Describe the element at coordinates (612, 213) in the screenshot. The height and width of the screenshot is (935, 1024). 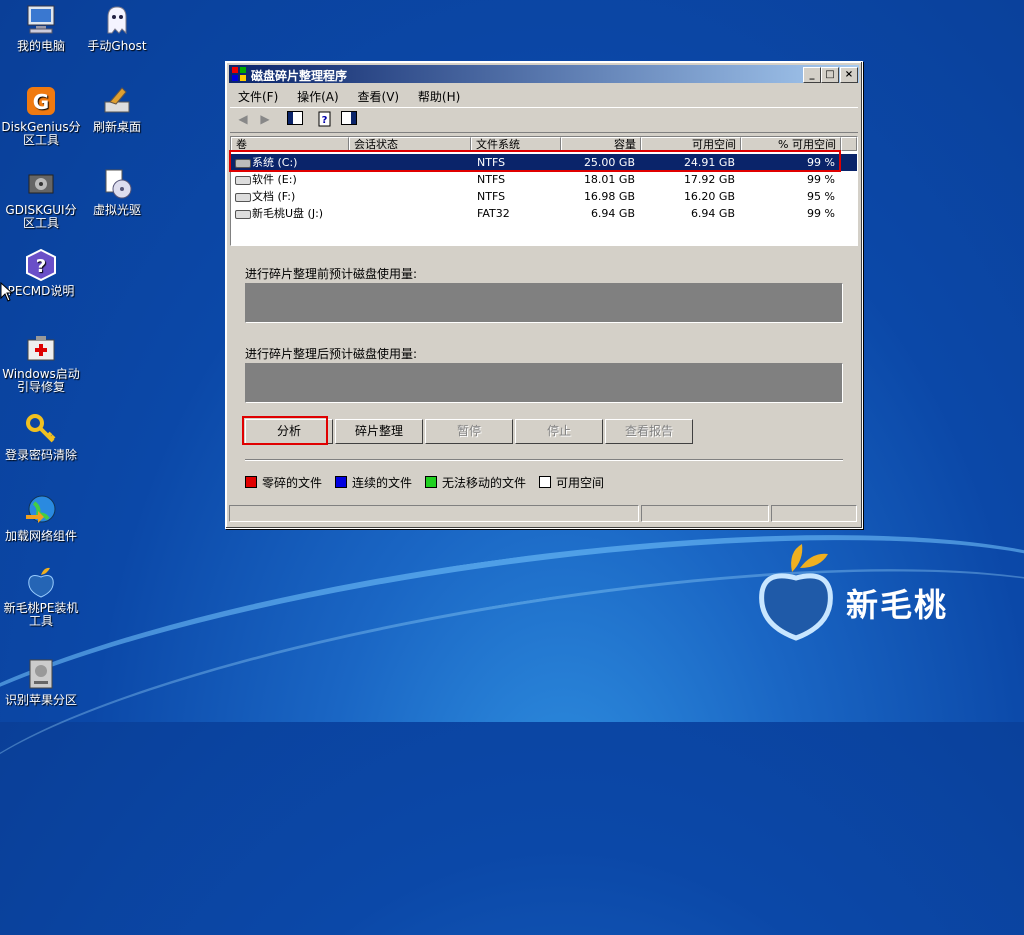
I see `volume-capacity: 6.94 GB` at that location.